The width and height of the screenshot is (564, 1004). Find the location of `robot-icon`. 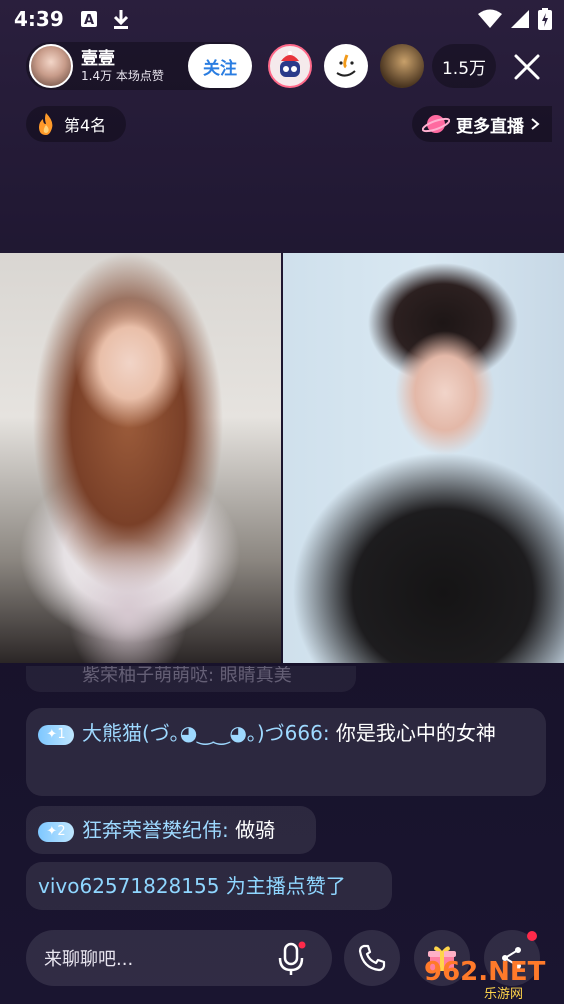

robot-icon is located at coordinates (290, 64).